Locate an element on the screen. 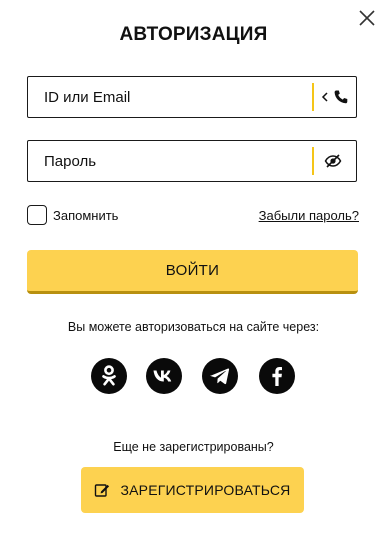 The height and width of the screenshot is (547, 387). telegram-button is located at coordinates (220, 376).